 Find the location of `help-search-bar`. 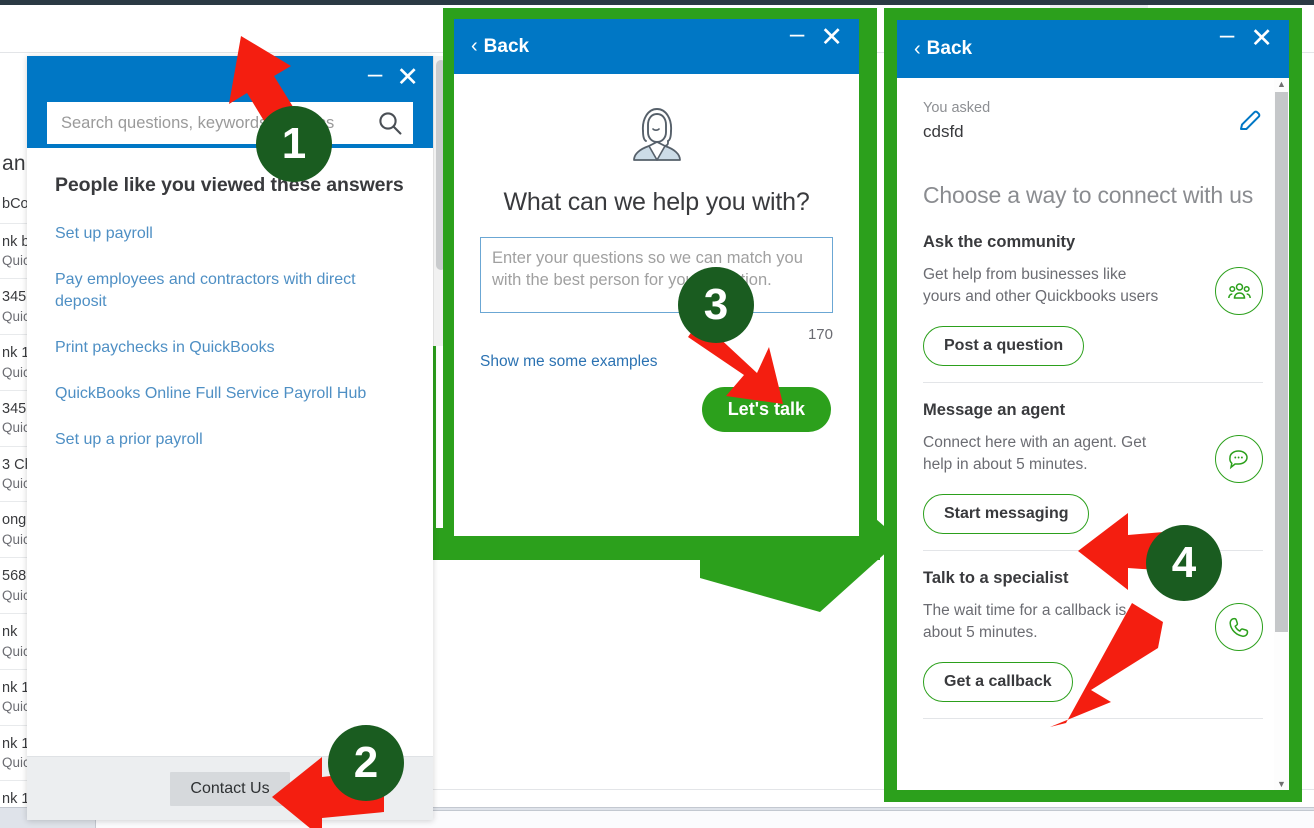

help-search-bar is located at coordinates (230, 123).